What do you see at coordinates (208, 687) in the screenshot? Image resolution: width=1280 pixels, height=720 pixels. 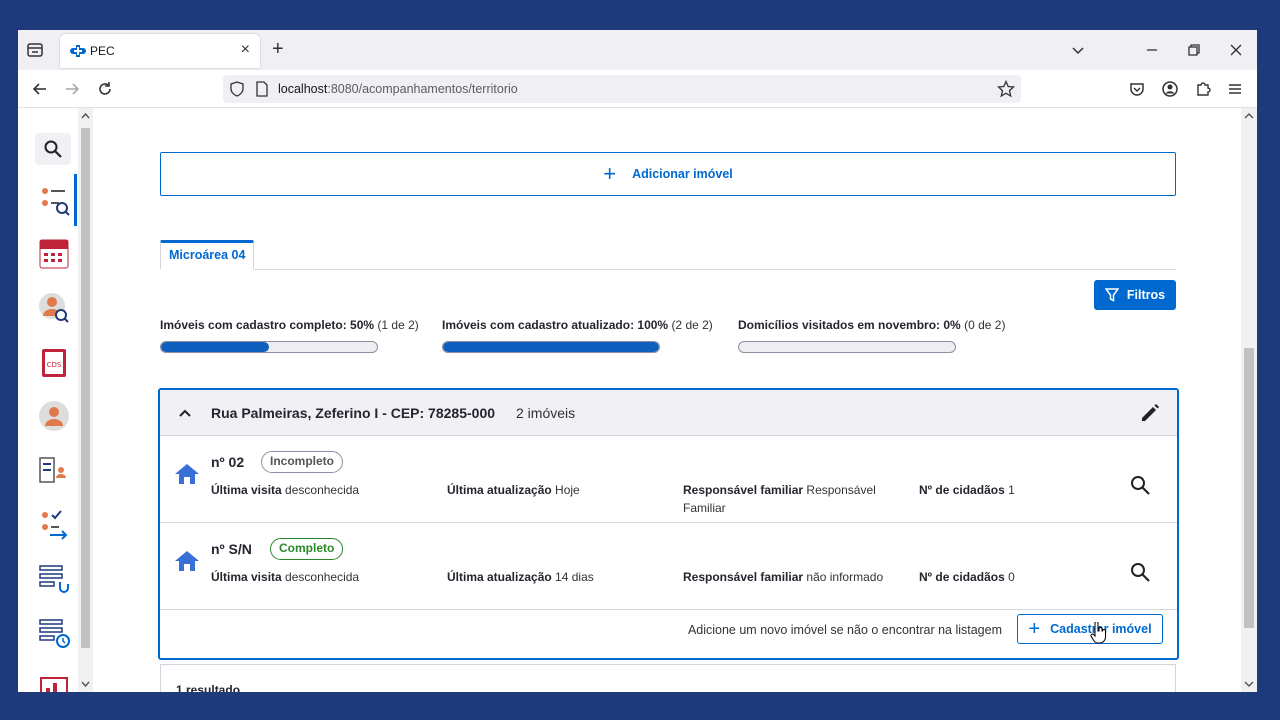 I see `result-count: 1 resultado` at bounding box center [208, 687].